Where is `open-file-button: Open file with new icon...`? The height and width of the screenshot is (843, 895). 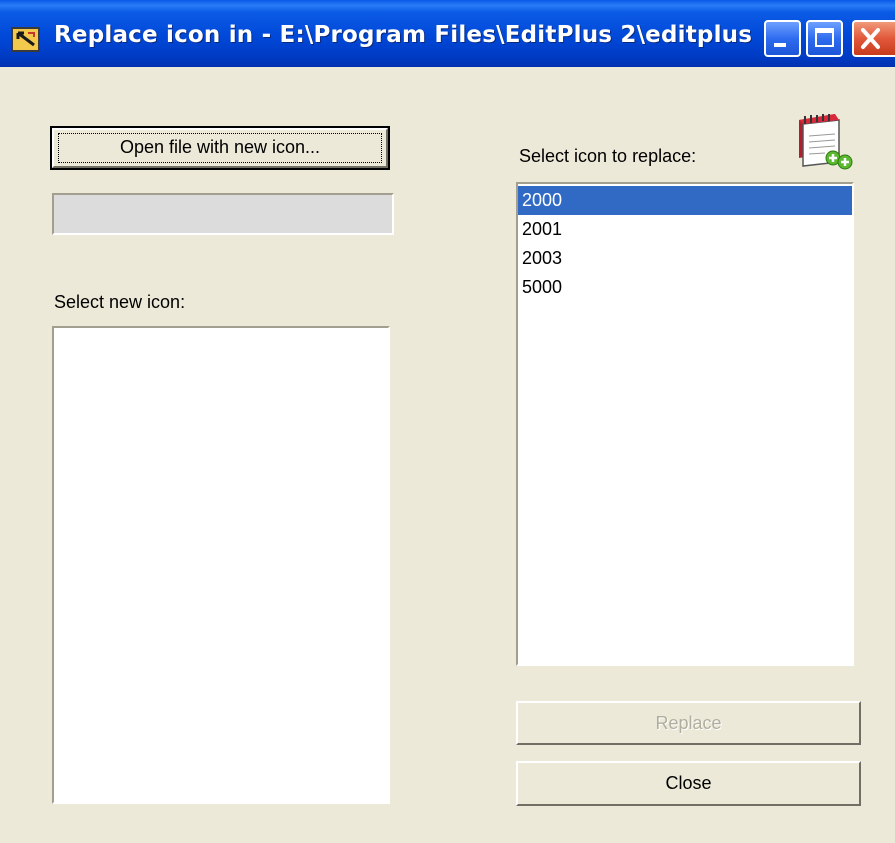
open-file-button: Open file with new icon... is located at coordinates (220, 148).